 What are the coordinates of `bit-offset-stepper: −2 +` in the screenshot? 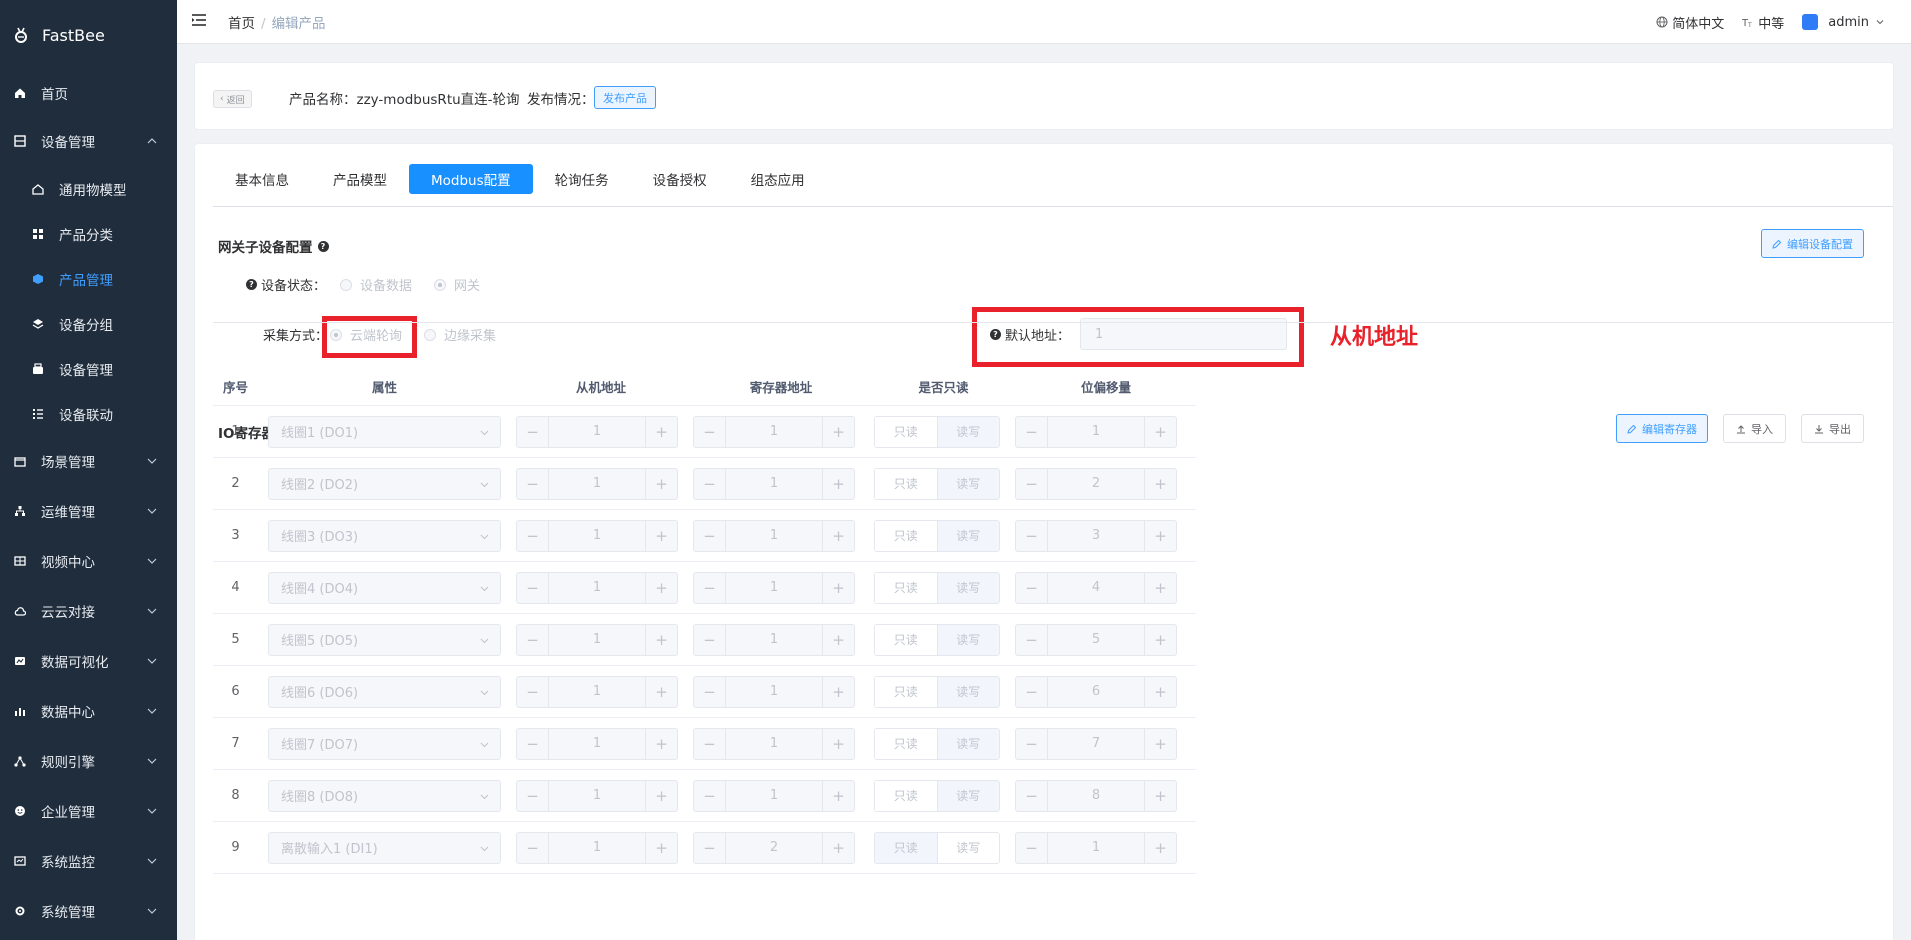 It's located at (1096, 483).